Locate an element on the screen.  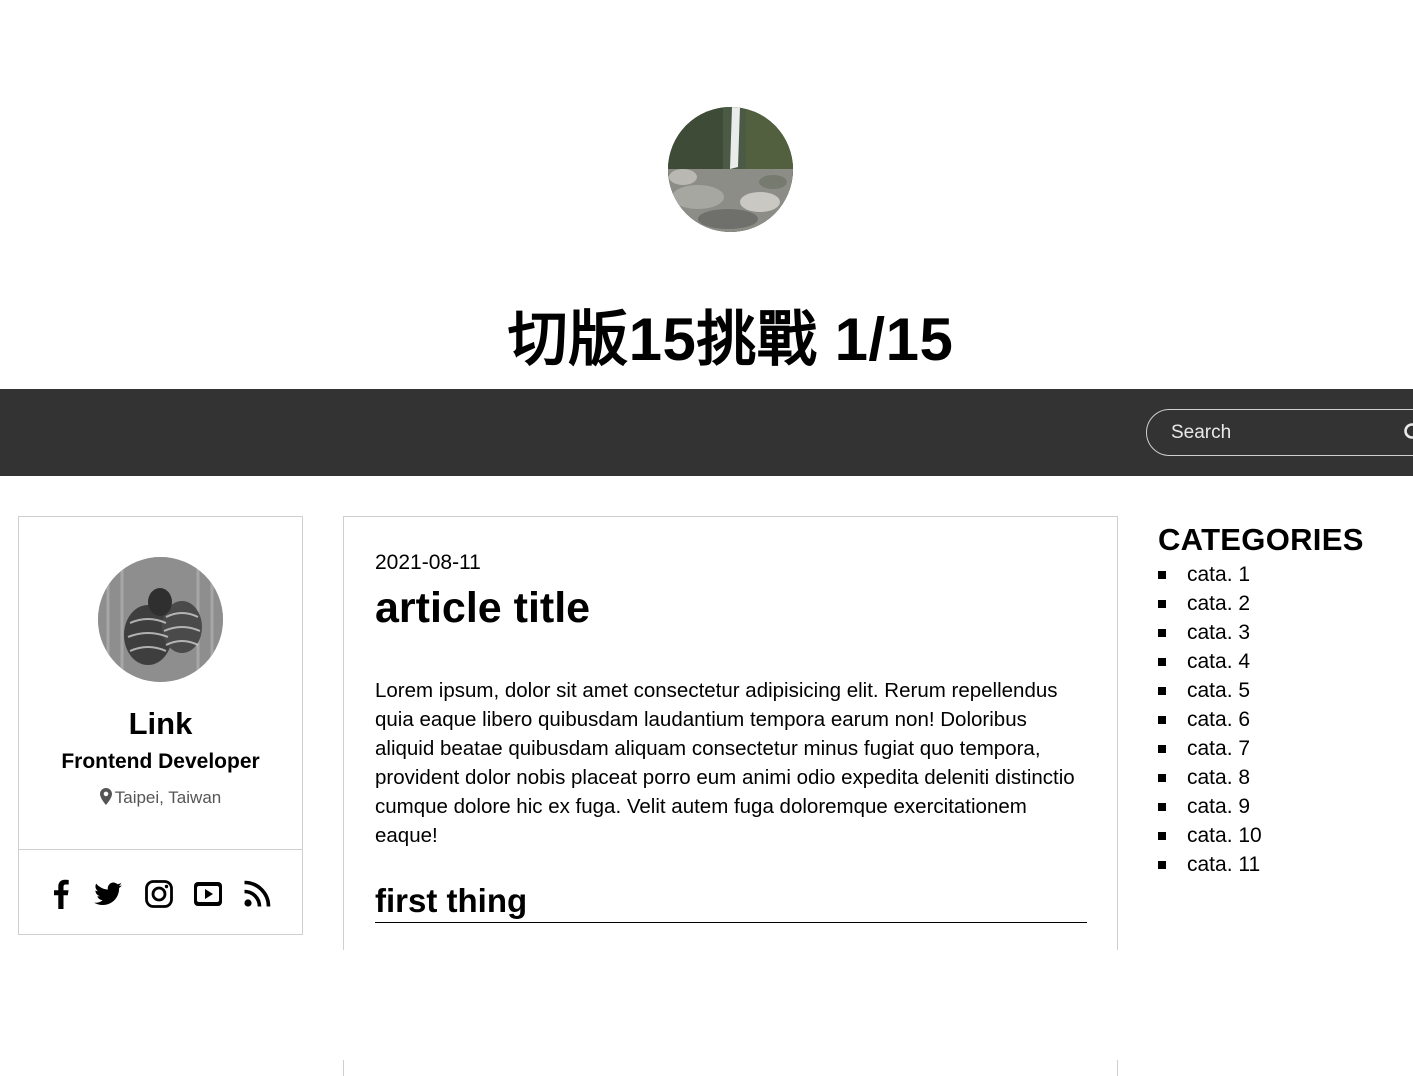
category-item: cata. 4 is located at coordinates (1285, 661).